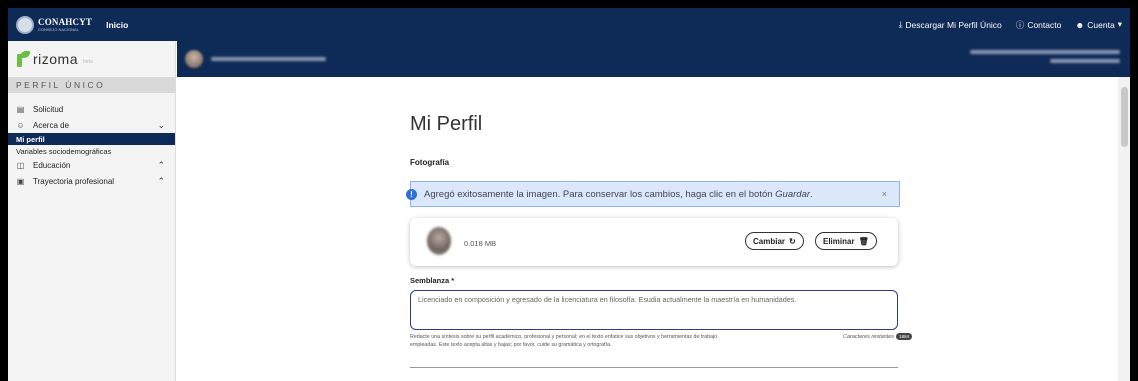  Describe the element at coordinates (20, 125) in the screenshot. I see `person-icon: ☺` at that location.